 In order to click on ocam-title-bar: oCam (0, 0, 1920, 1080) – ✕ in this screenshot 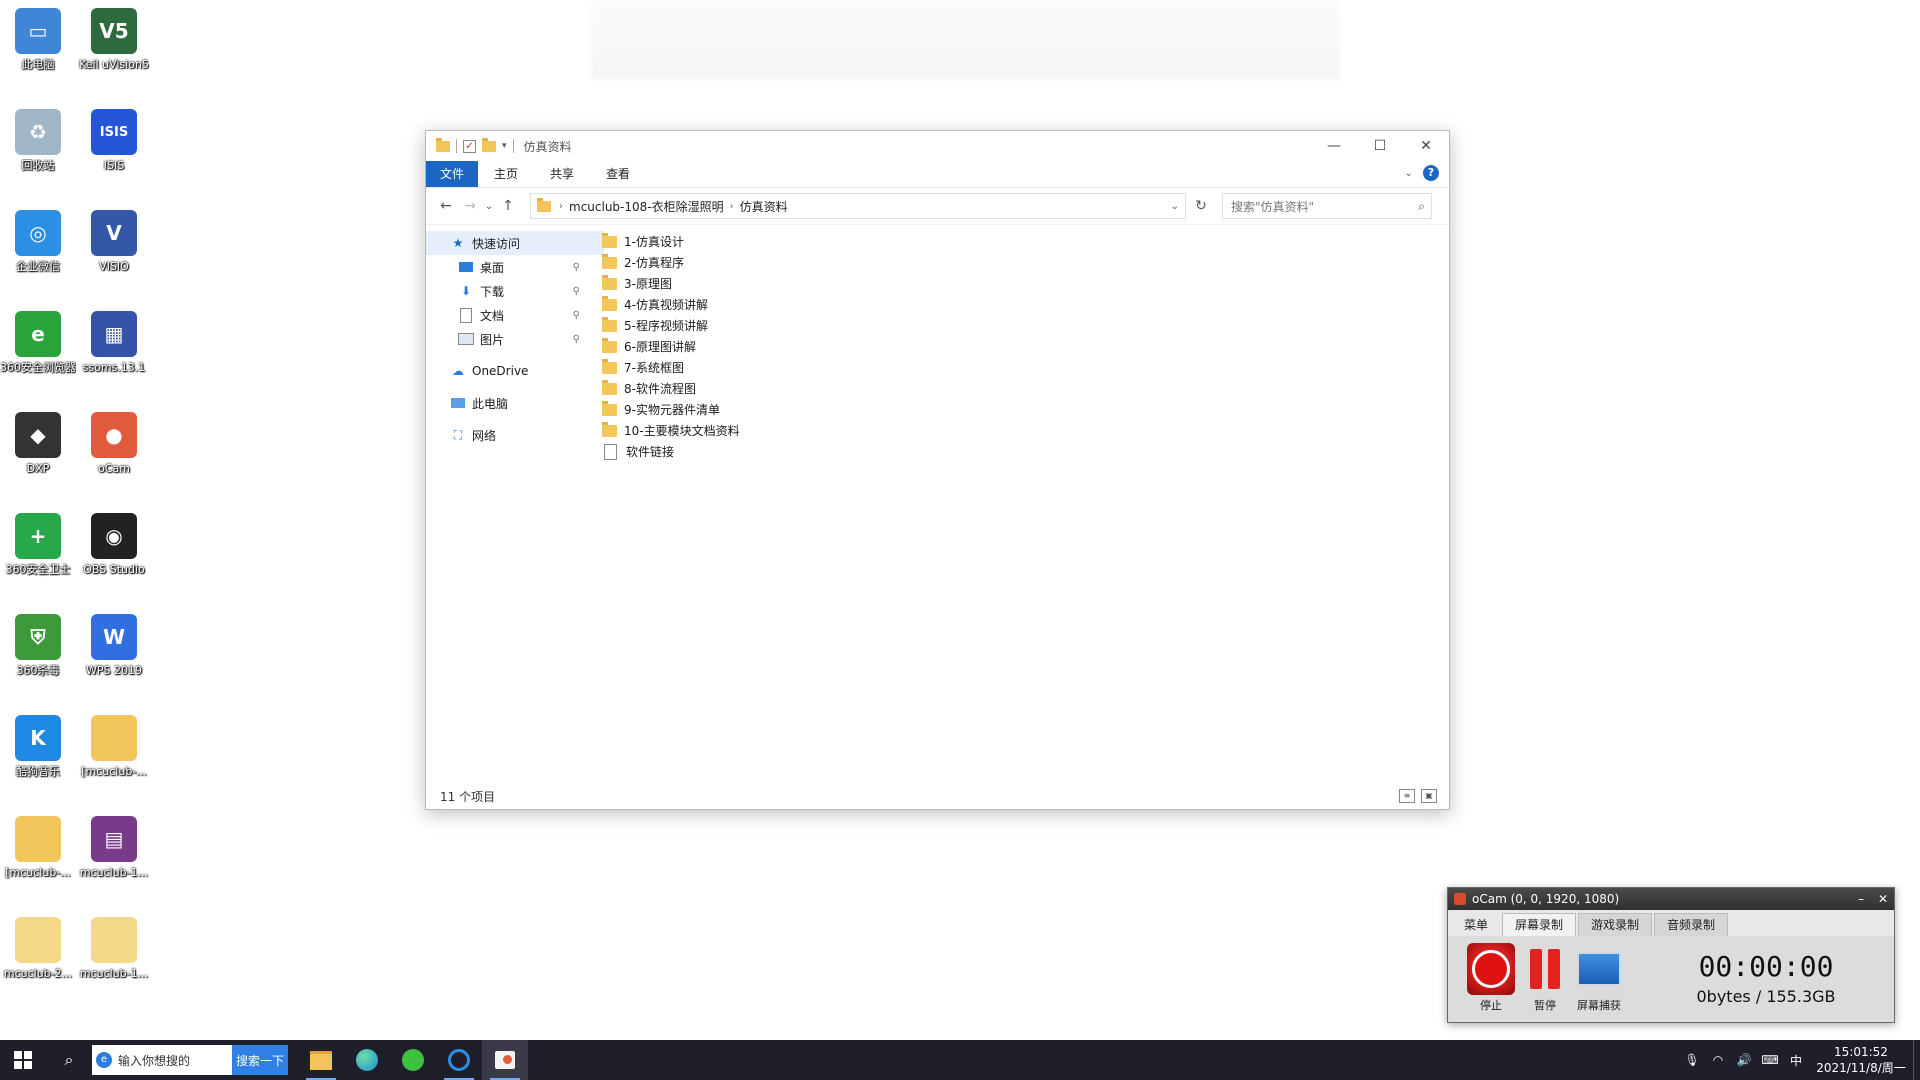, I will do `click(1671, 899)`.